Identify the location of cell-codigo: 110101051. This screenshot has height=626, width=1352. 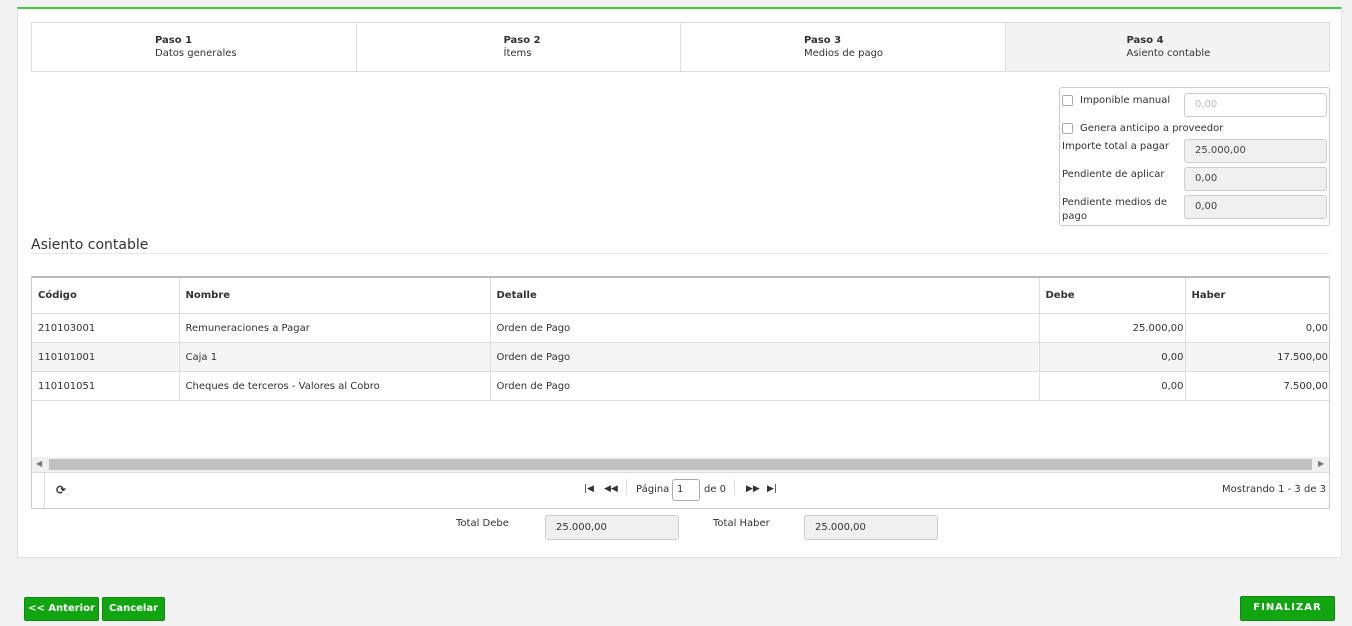
(106, 386).